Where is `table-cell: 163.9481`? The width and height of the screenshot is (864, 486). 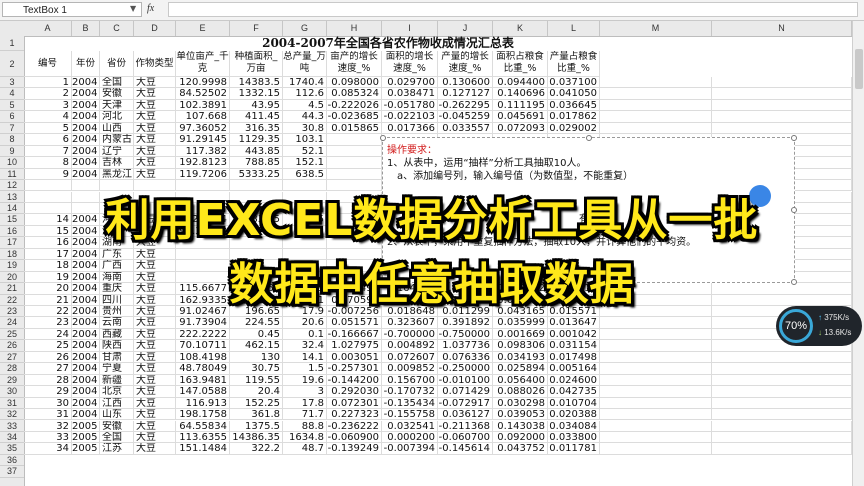 table-cell: 163.9481 is located at coordinates (203, 380).